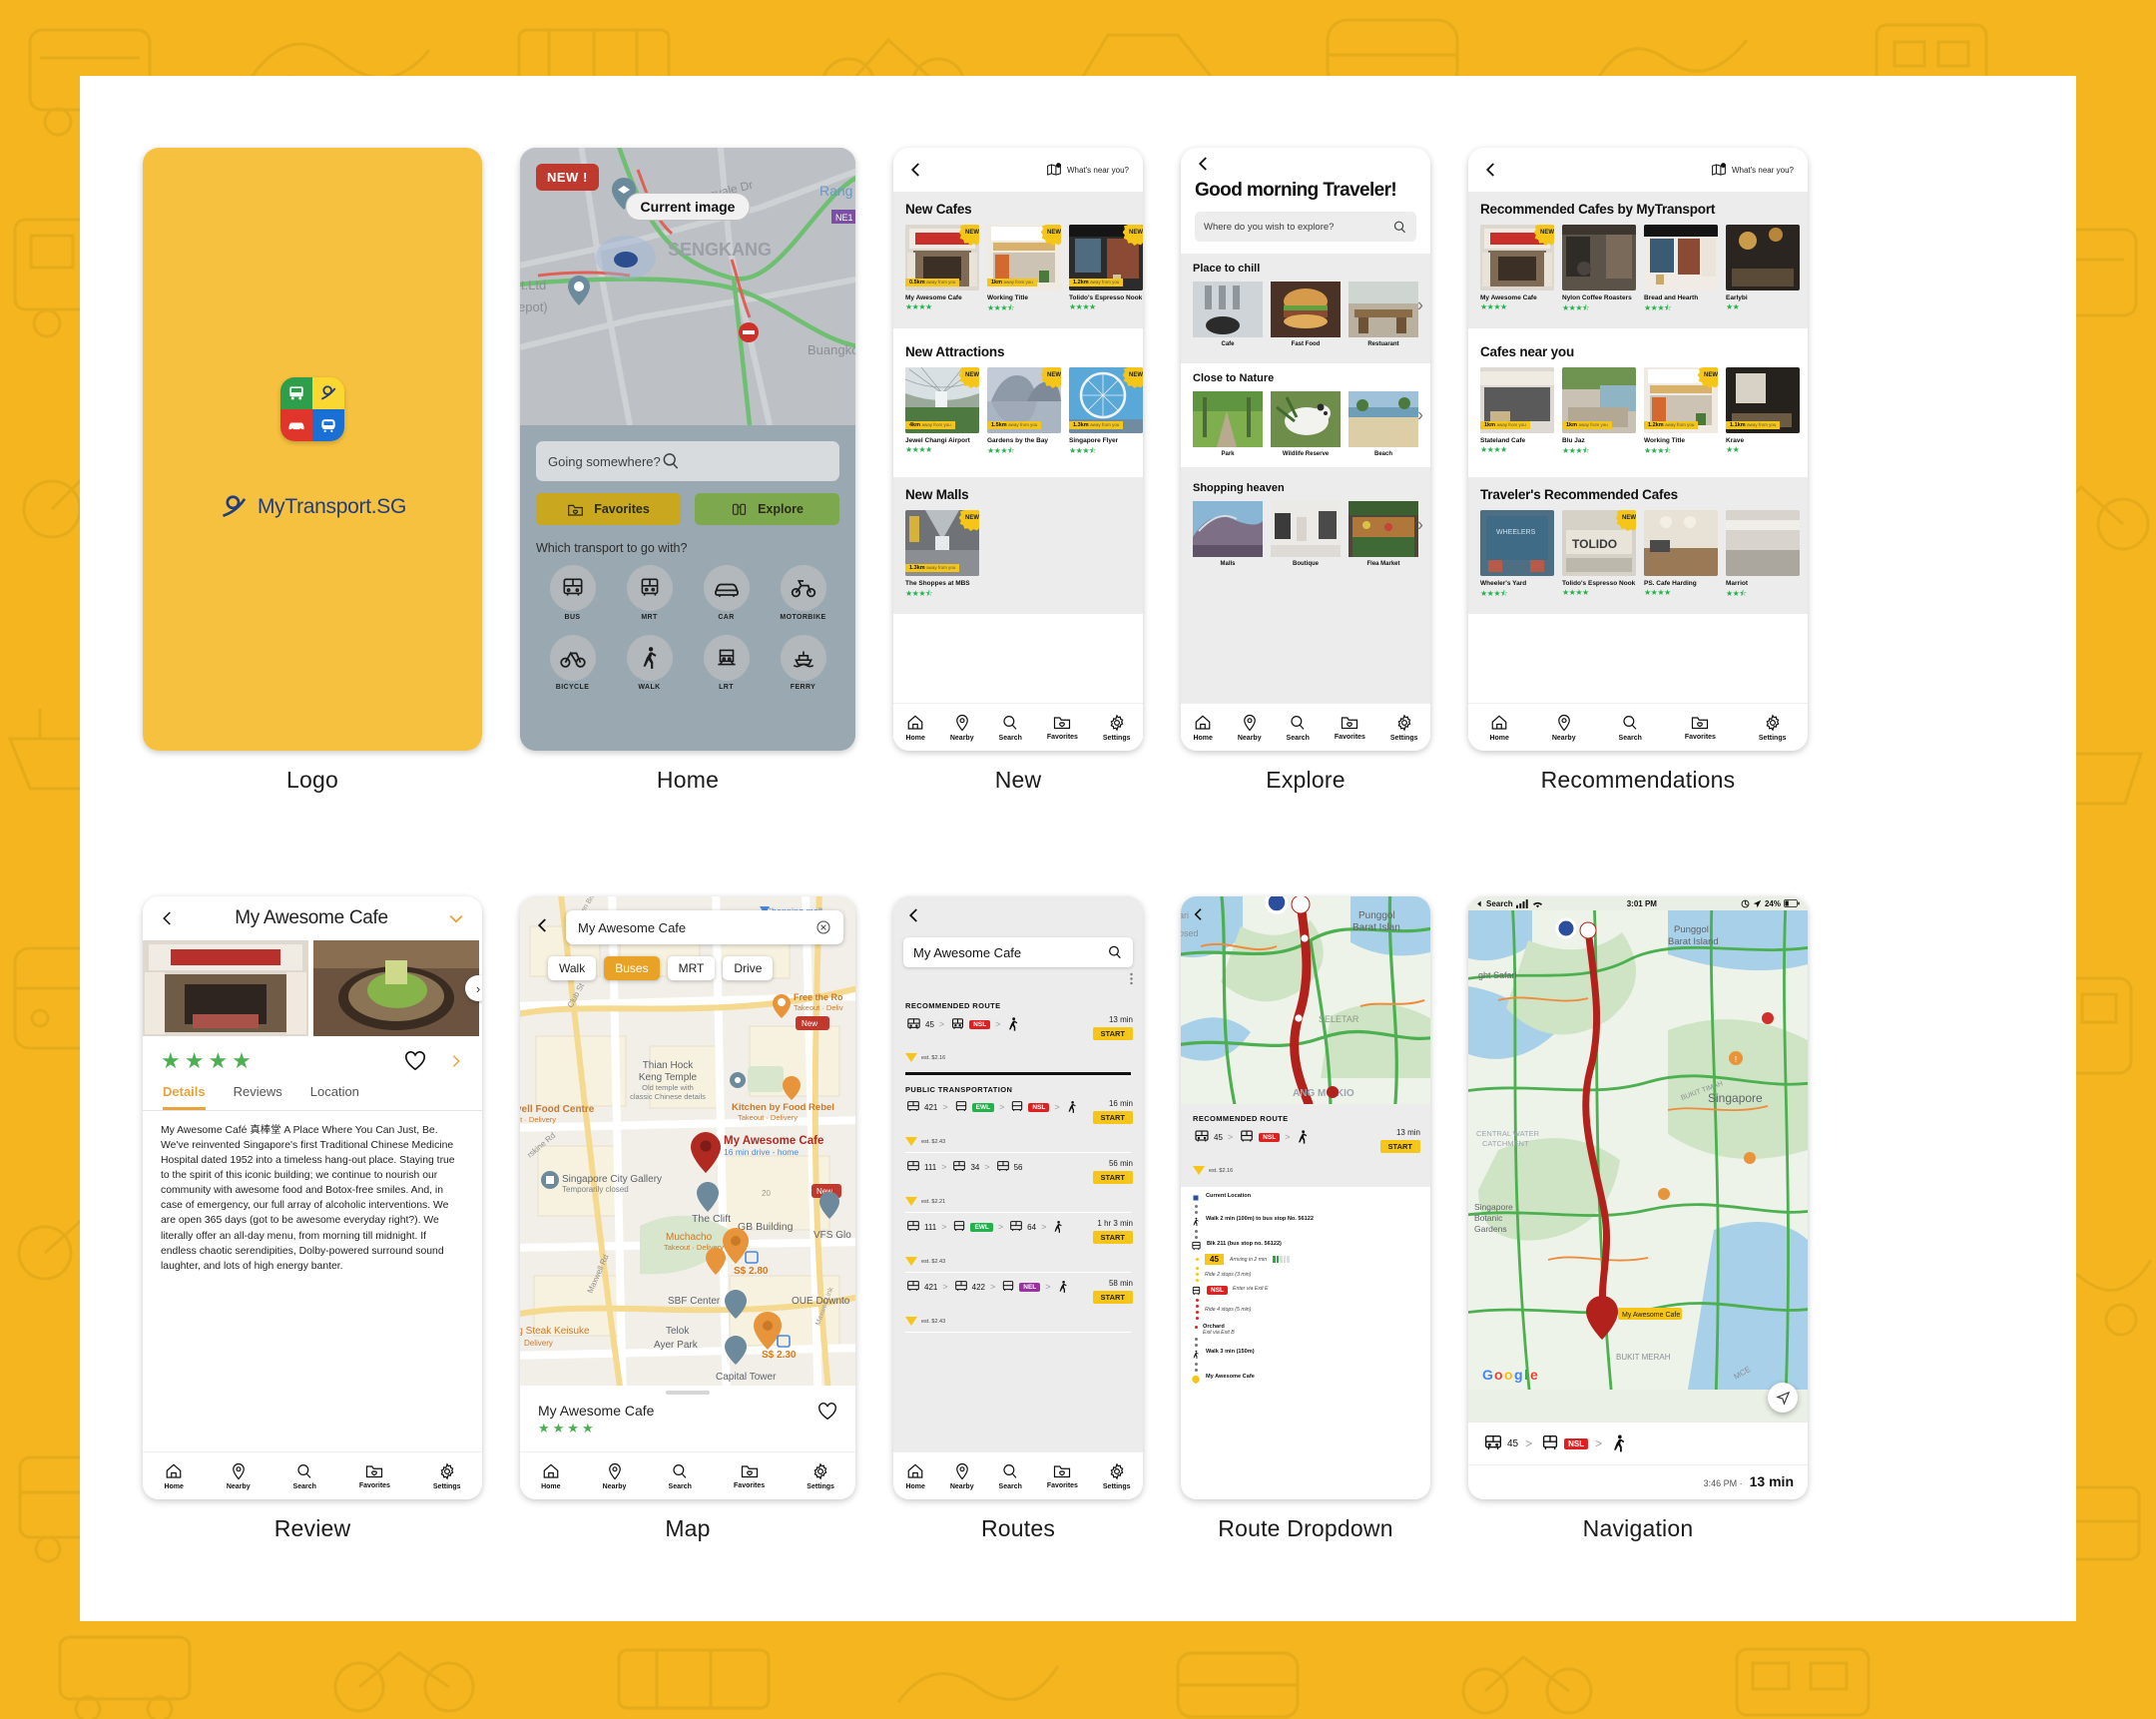 This screenshot has height=1719, width=2156. What do you see at coordinates (1638, 1444) in the screenshot?
I see `route-legs: 45 > NSL >` at bounding box center [1638, 1444].